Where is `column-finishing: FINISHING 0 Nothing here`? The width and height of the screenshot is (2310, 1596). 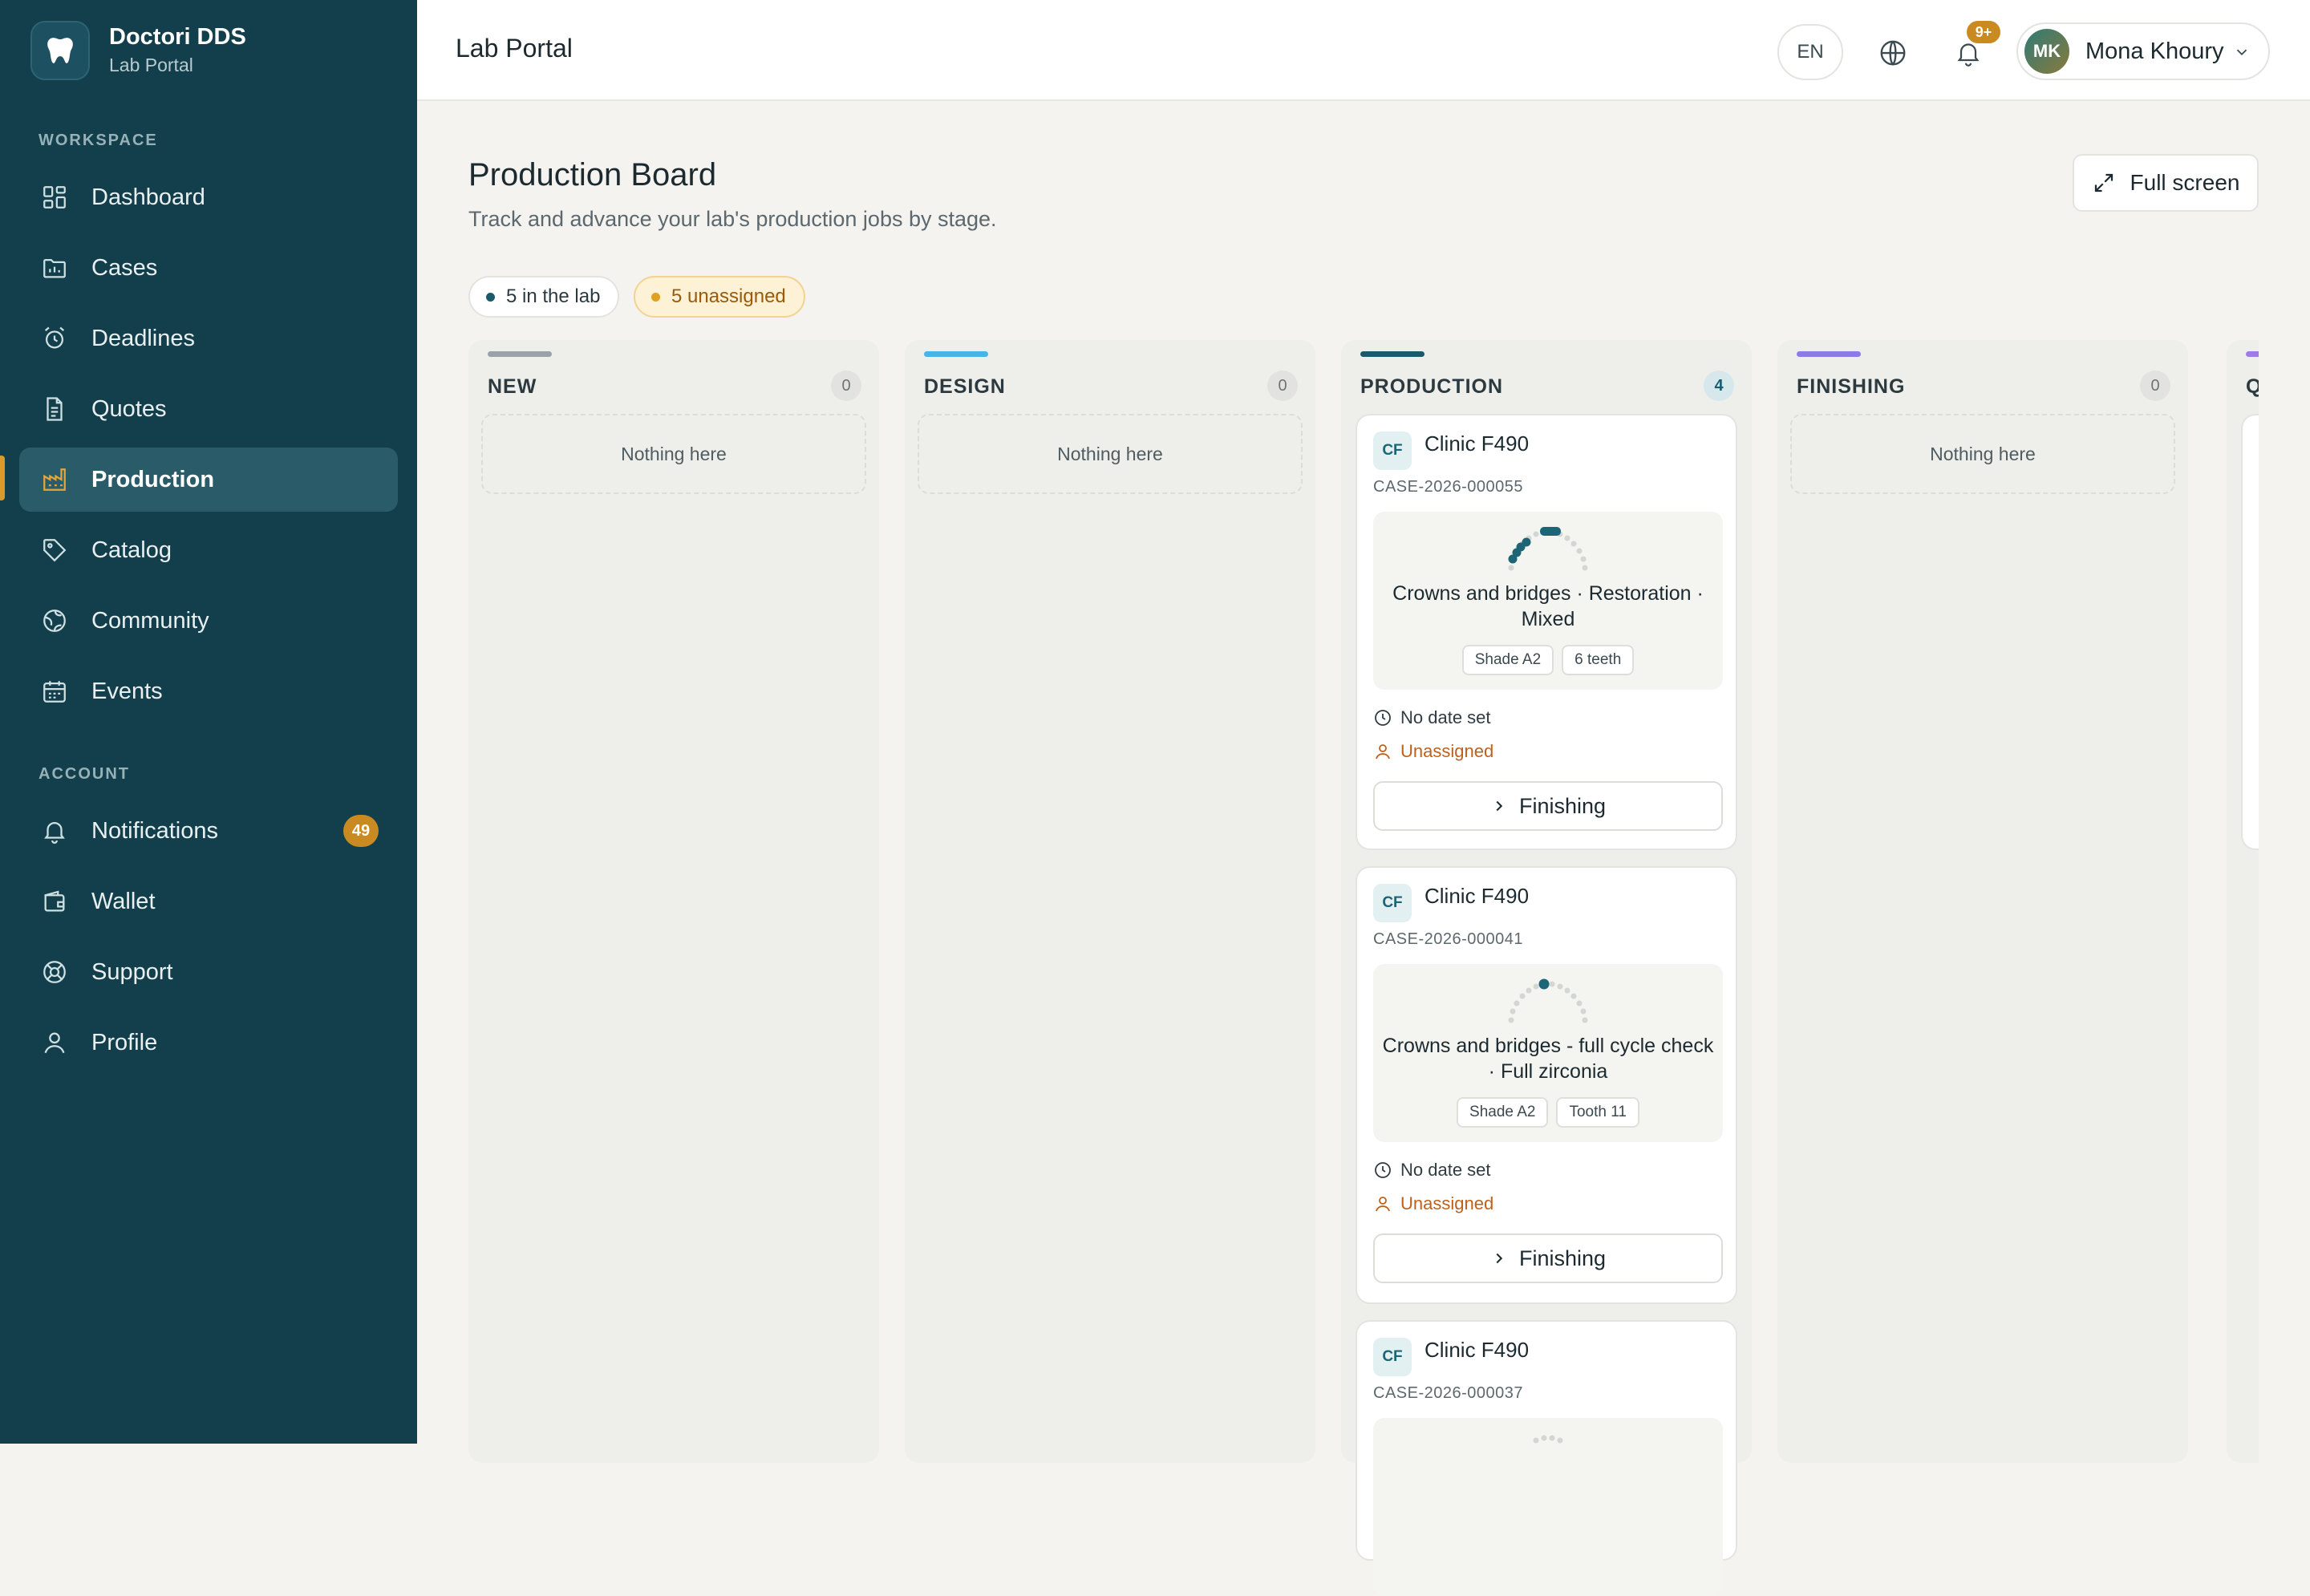 column-finishing: FINISHING 0 Nothing here is located at coordinates (1983, 902).